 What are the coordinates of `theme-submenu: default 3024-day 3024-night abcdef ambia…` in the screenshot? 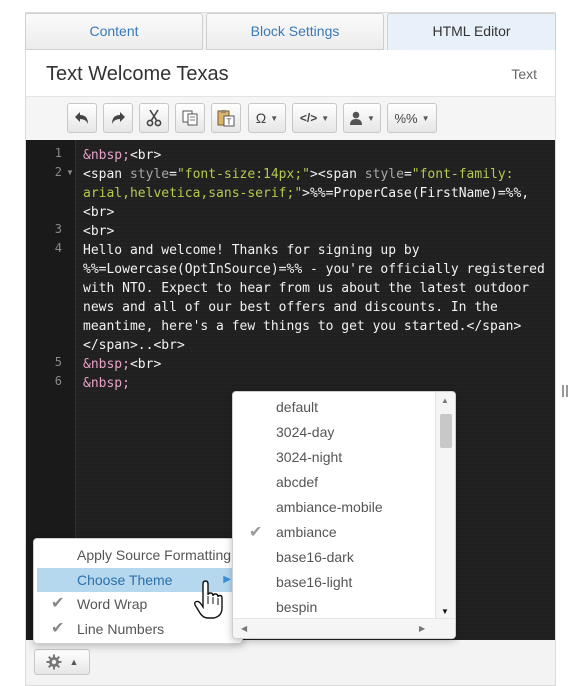 It's located at (344, 515).